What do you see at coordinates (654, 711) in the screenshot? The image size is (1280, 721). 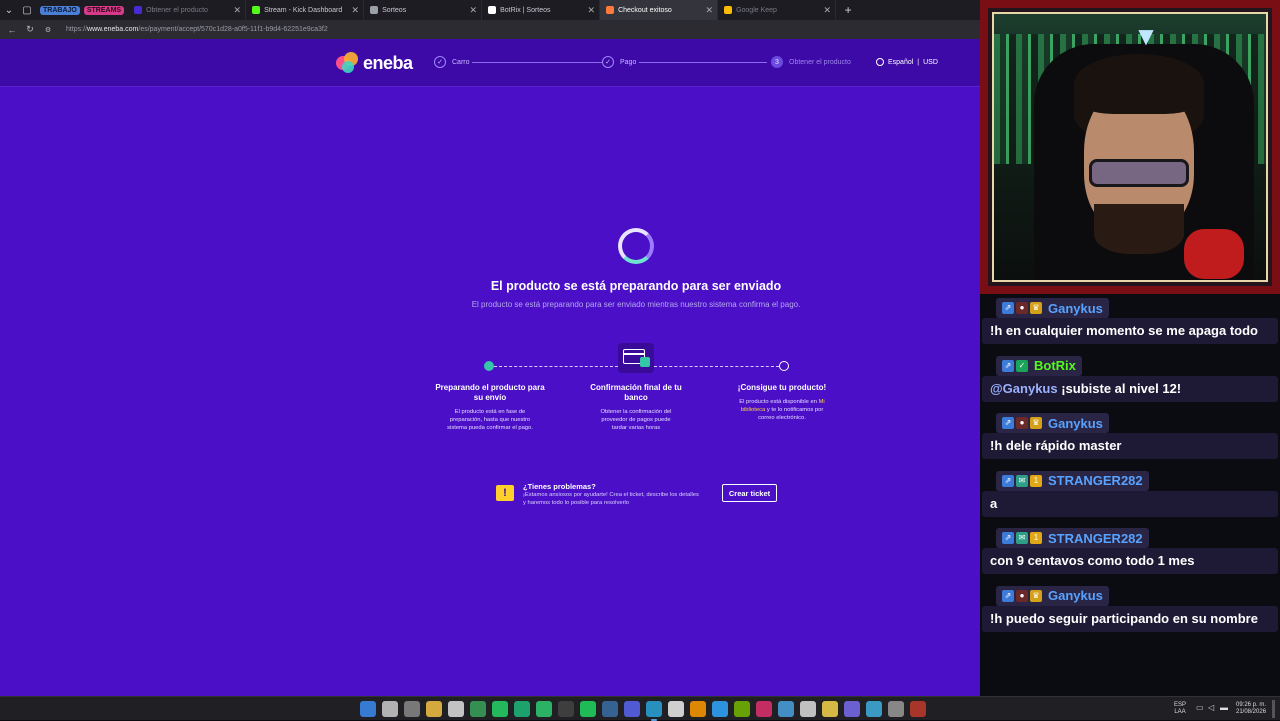 I see `edge-icon` at bounding box center [654, 711].